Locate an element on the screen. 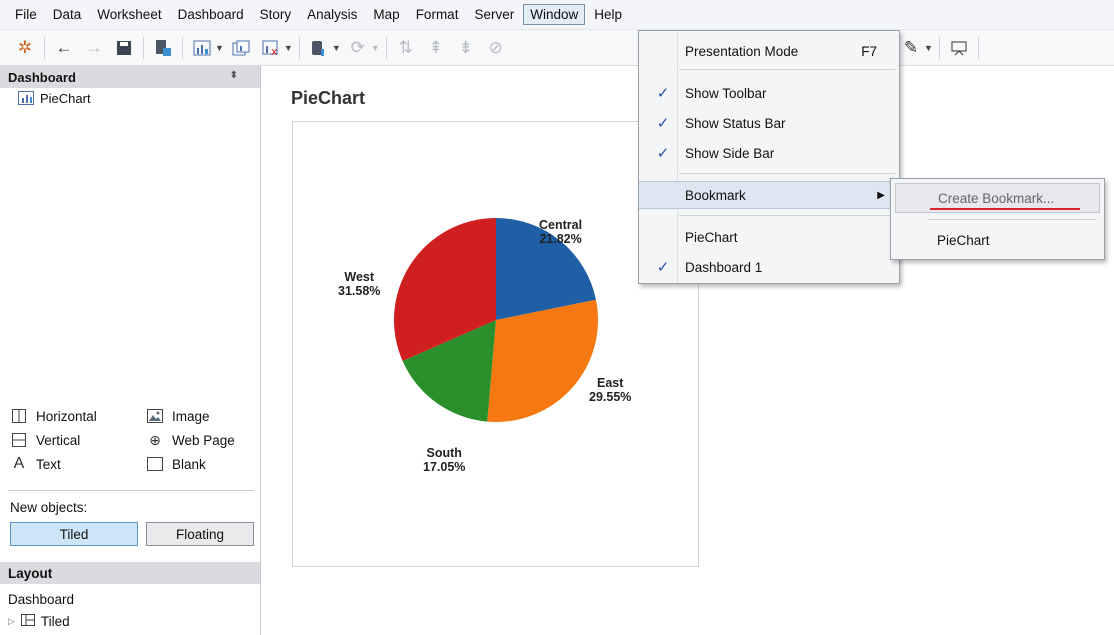  object-vertical: Vertical is located at coordinates (78, 440).